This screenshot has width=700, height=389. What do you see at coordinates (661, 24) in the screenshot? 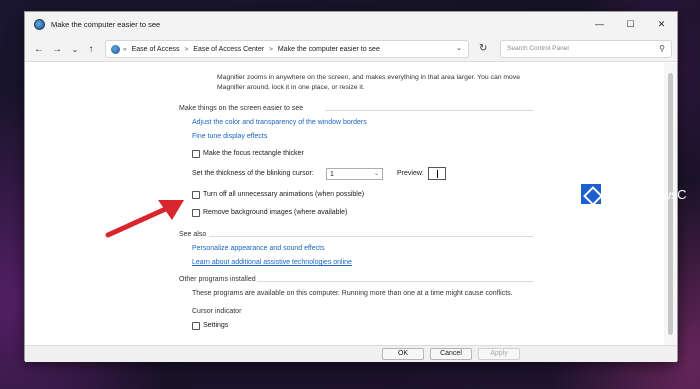
I see `close-button: ✕` at bounding box center [661, 24].